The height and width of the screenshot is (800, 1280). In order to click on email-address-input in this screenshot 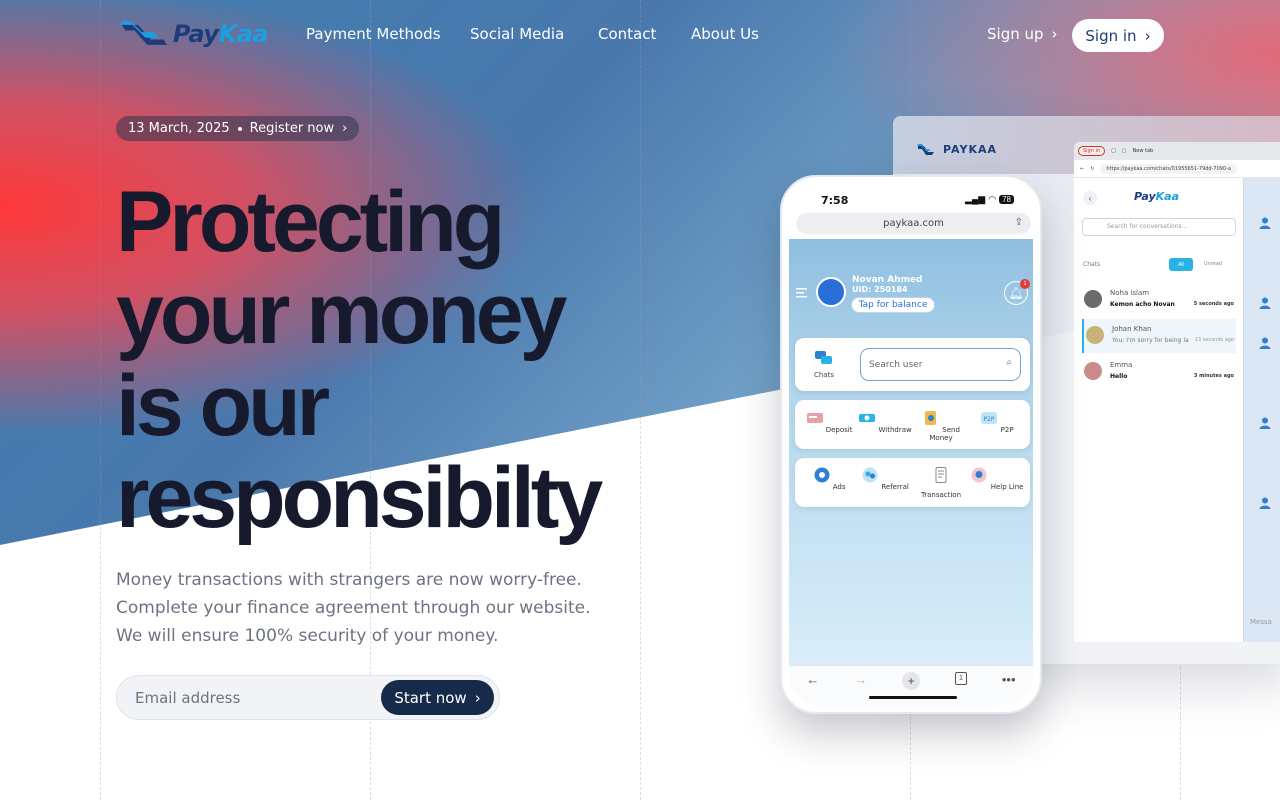, I will do `click(255, 698)`.